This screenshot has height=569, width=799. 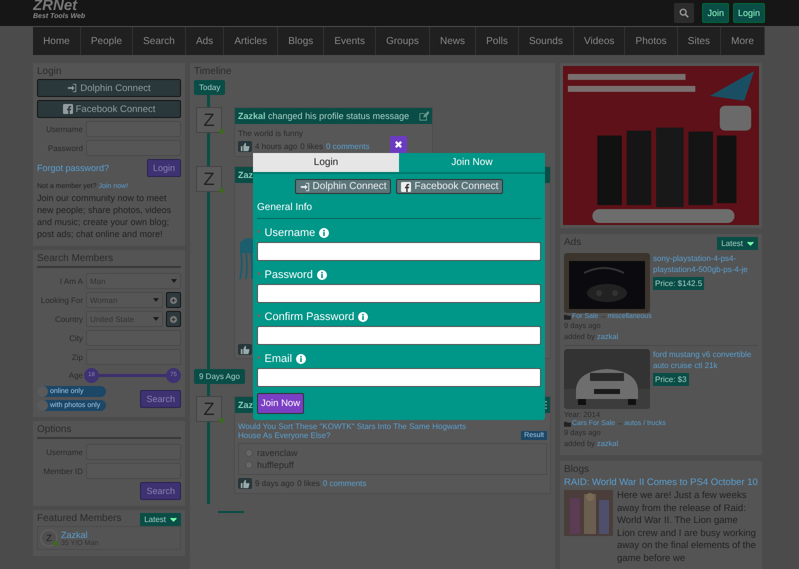 I want to click on tab: Login, so click(x=326, y=162).